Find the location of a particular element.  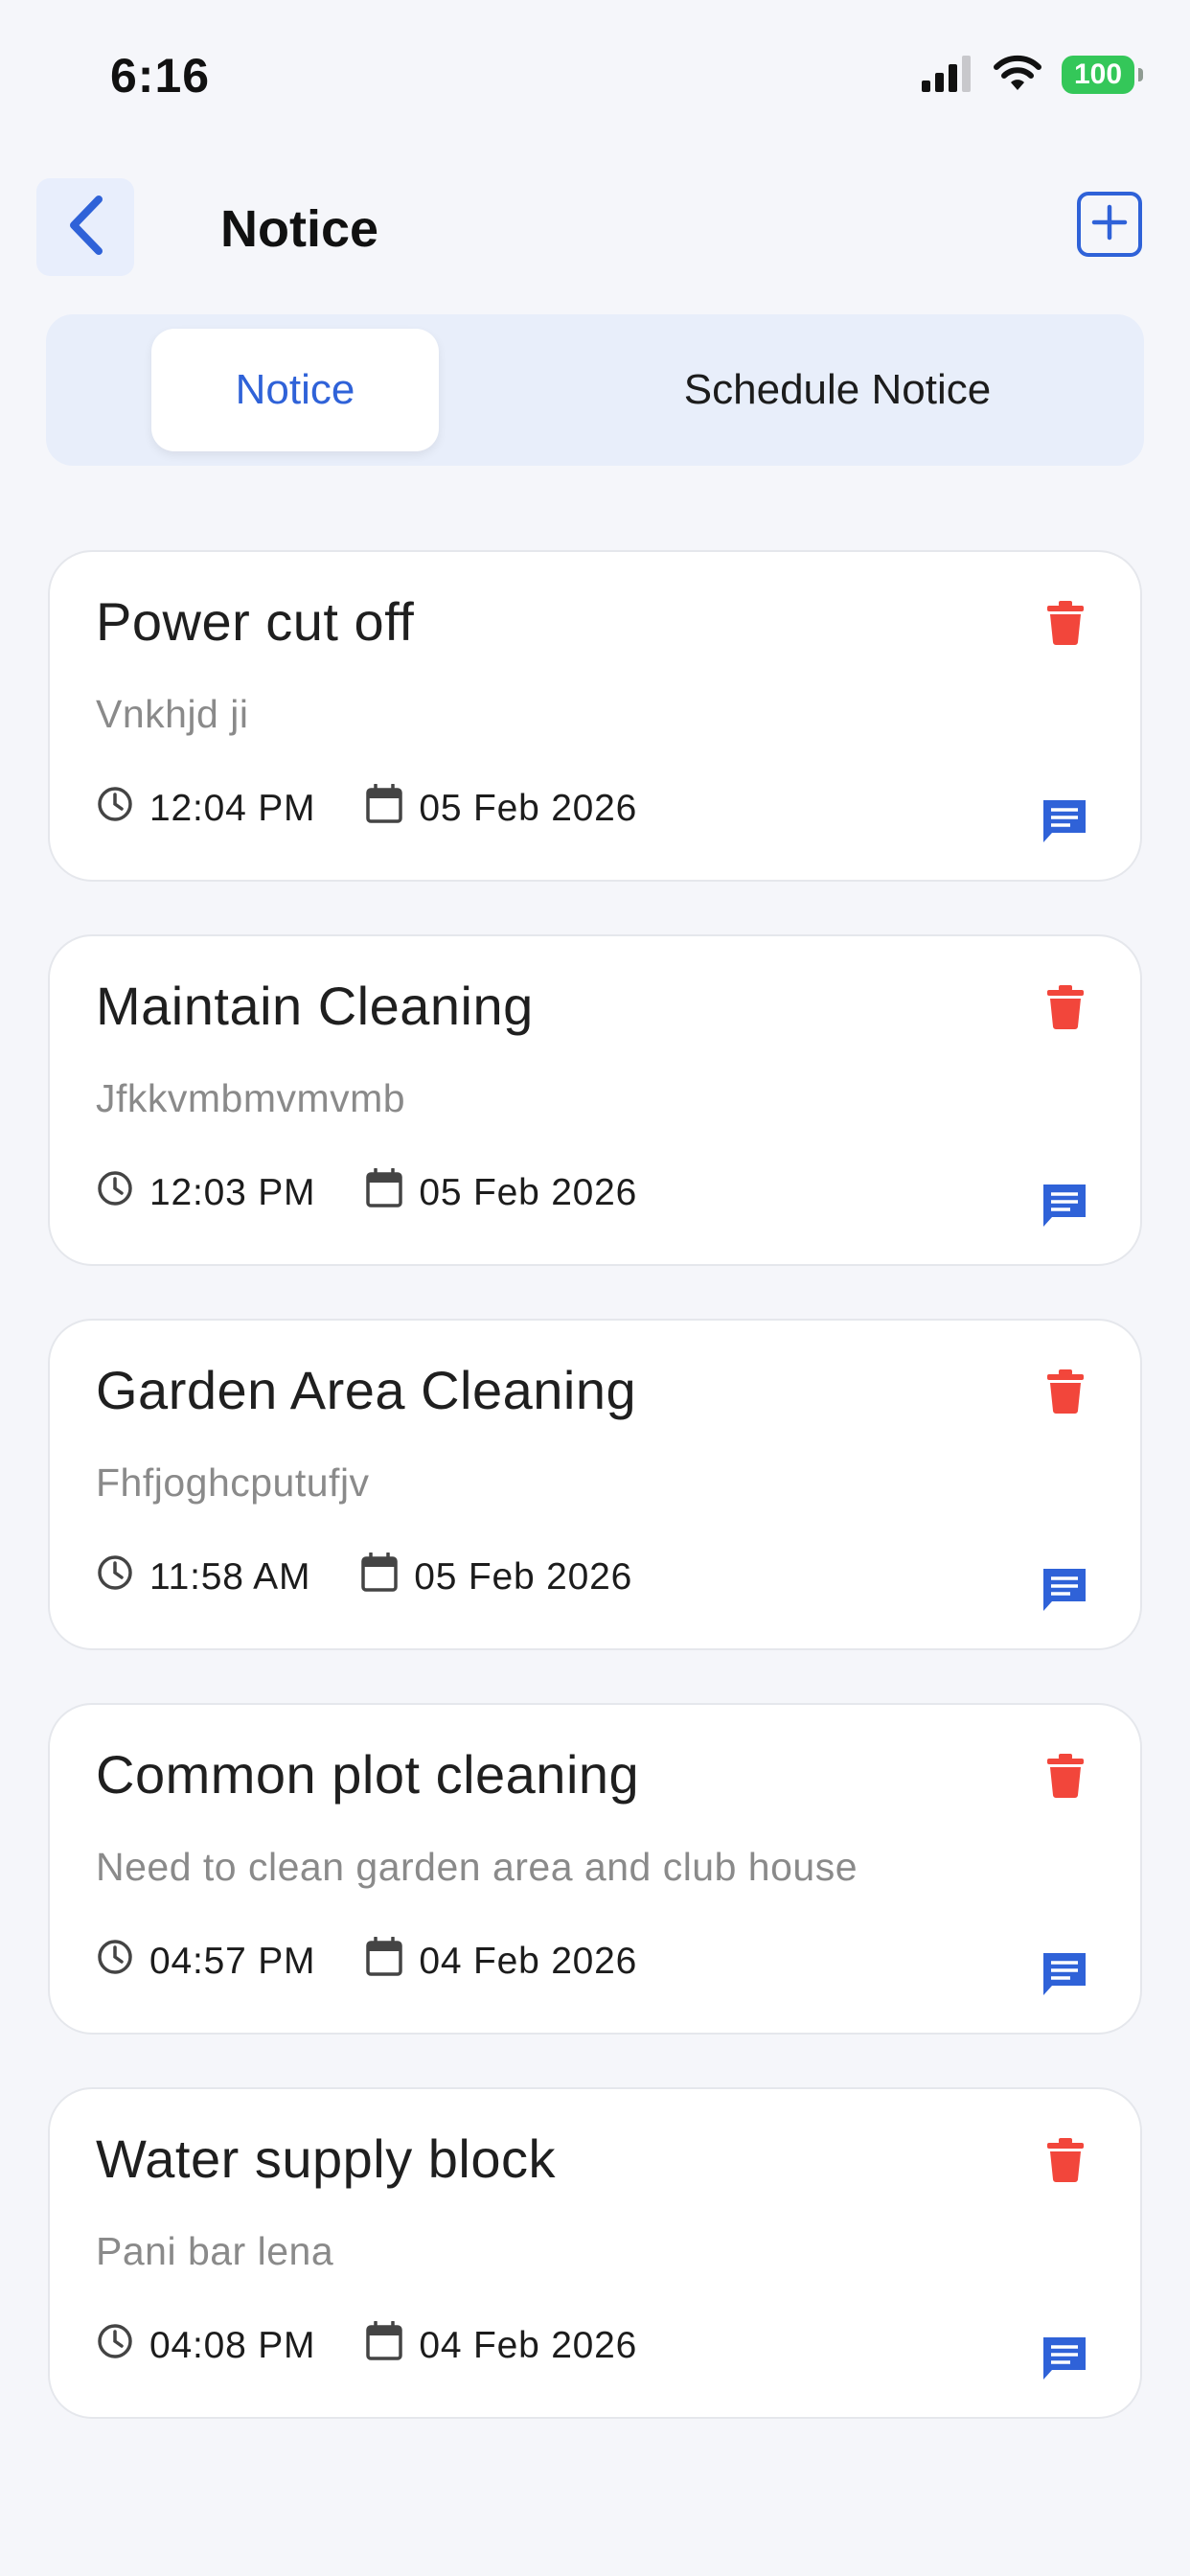

battery-indicator: 100 is located at coordinates (1102, 75).